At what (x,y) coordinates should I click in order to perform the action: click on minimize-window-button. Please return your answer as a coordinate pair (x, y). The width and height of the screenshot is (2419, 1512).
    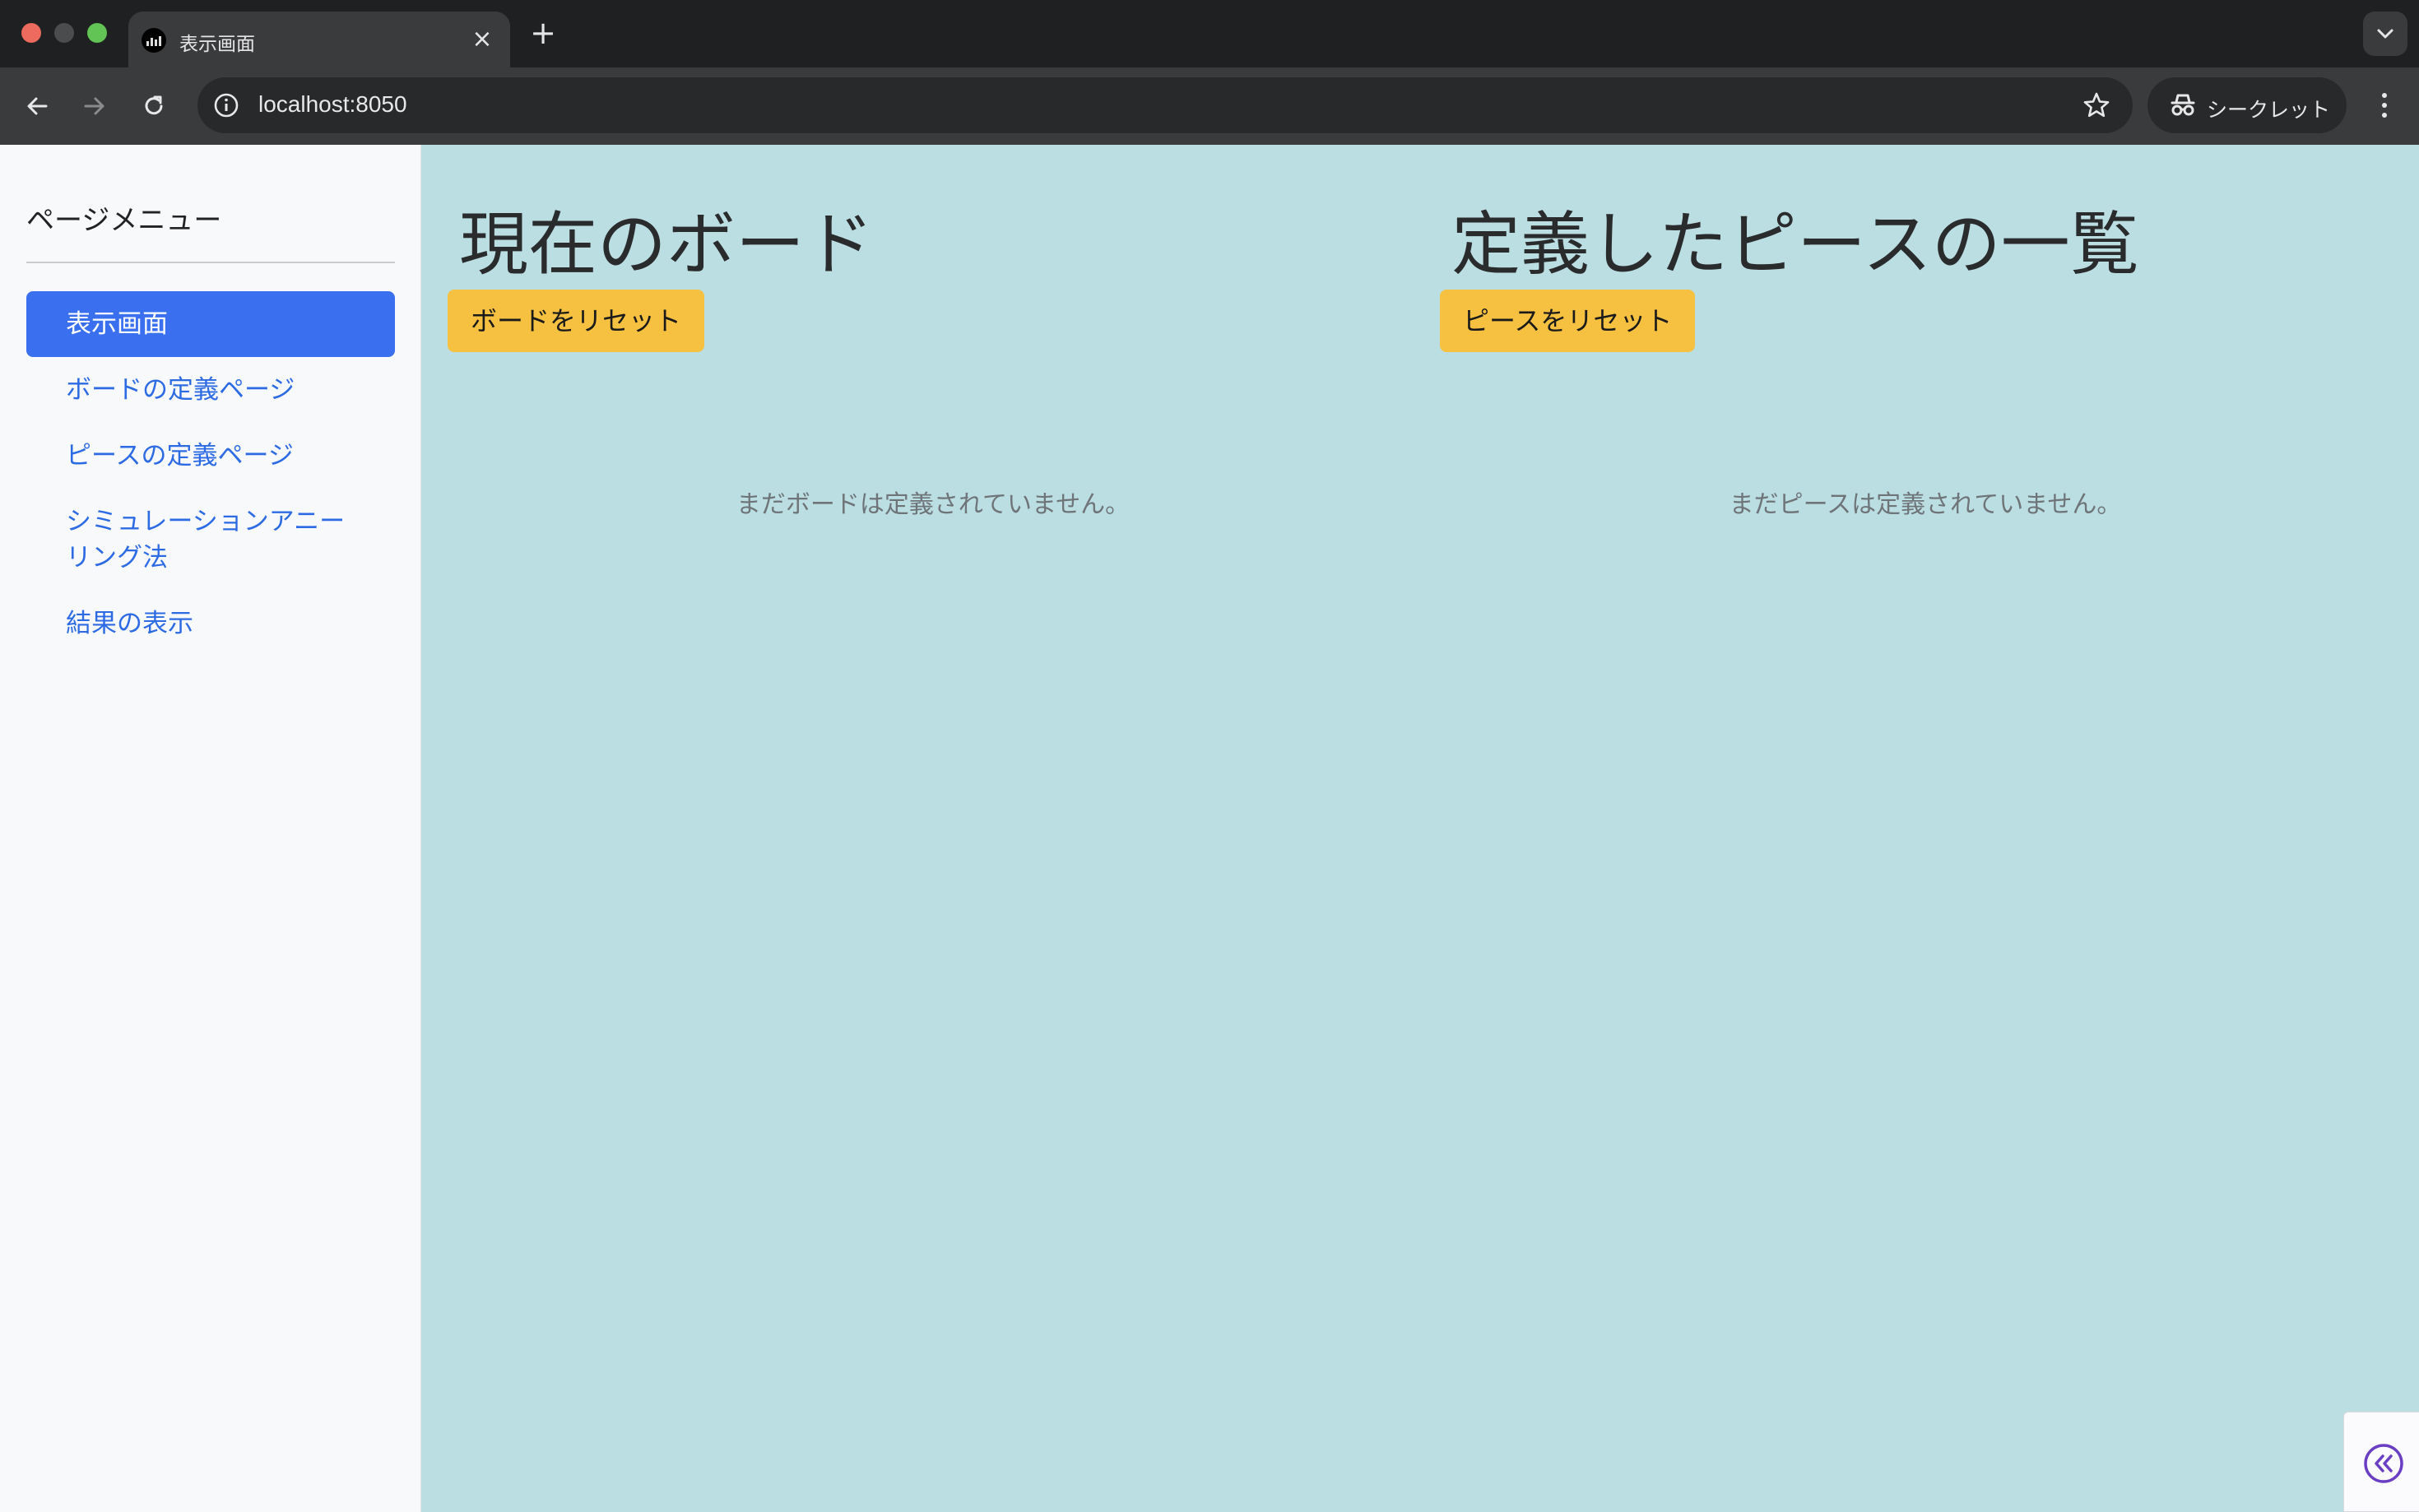
    Looking at the image, I should click on (64, 33).